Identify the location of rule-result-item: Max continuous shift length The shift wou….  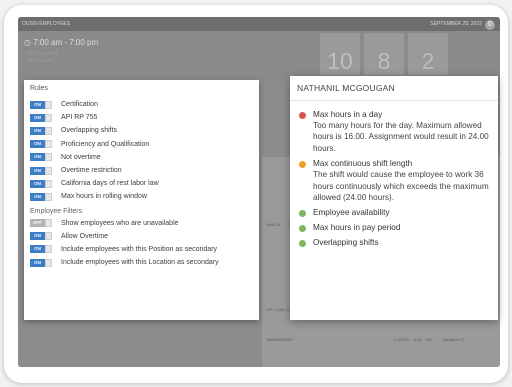
(394, 180).